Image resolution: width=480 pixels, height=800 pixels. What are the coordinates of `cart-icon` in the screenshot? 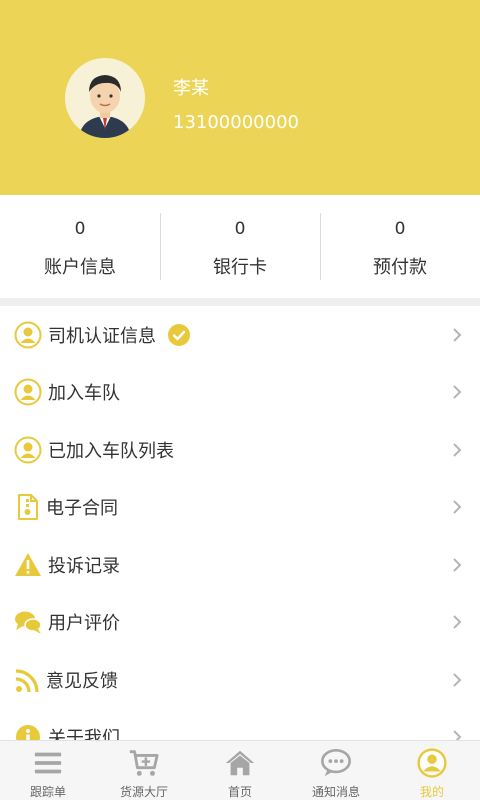 It's located at (144, 763).